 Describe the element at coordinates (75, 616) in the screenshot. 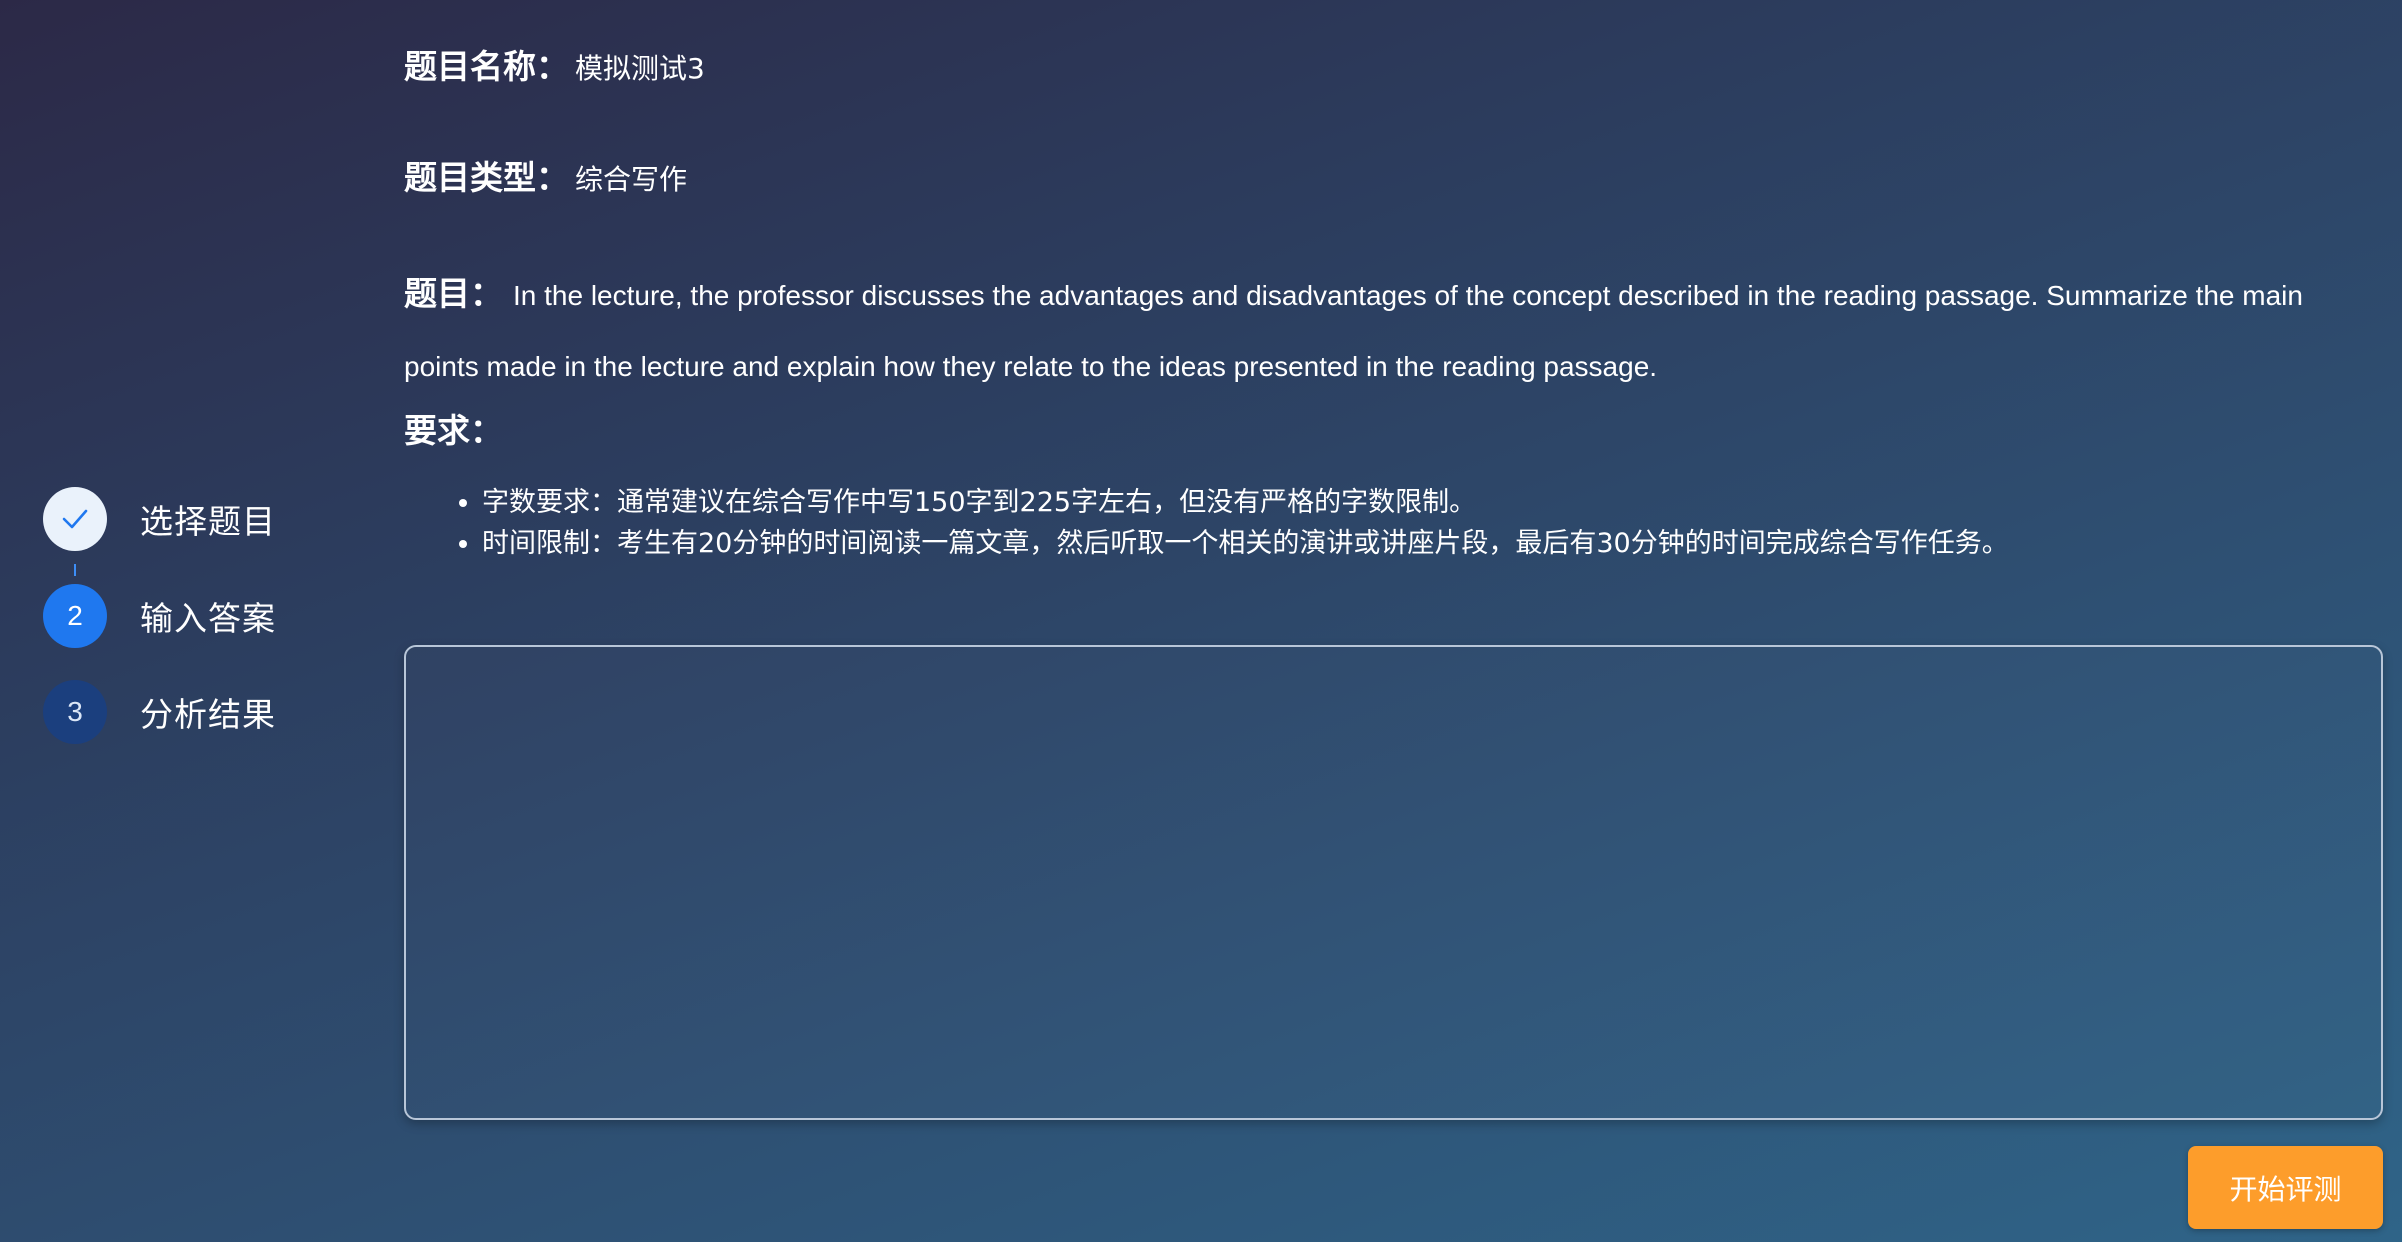

I see `step-2-circle: 2` at that location.